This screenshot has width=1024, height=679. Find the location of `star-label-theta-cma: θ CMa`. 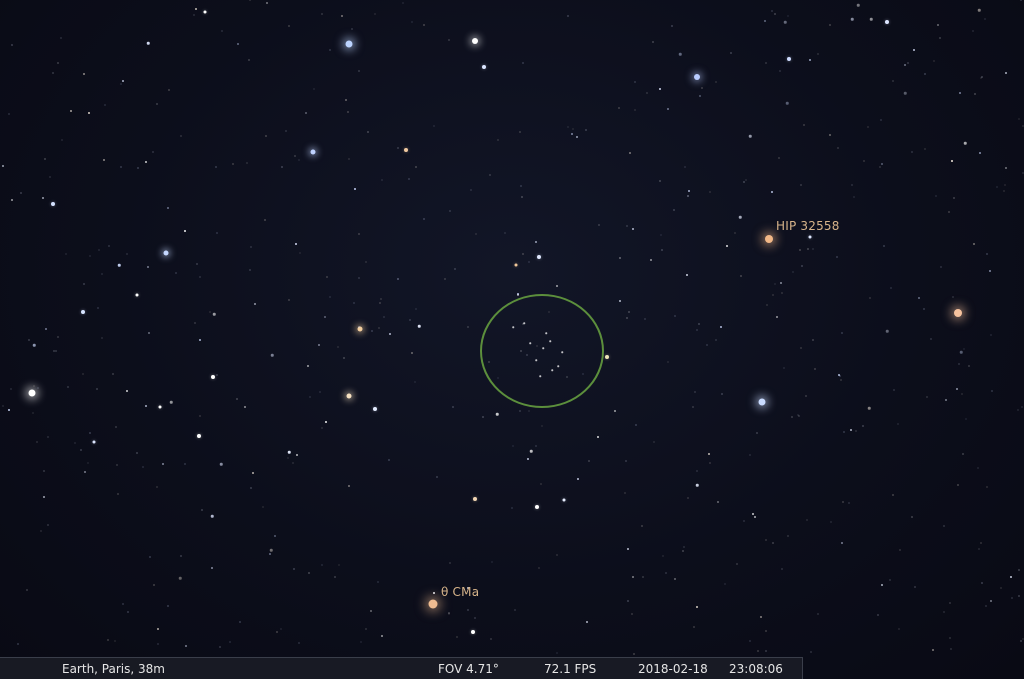

star-label-theta-cma: θ CMa is located at coordinates (460, 592).